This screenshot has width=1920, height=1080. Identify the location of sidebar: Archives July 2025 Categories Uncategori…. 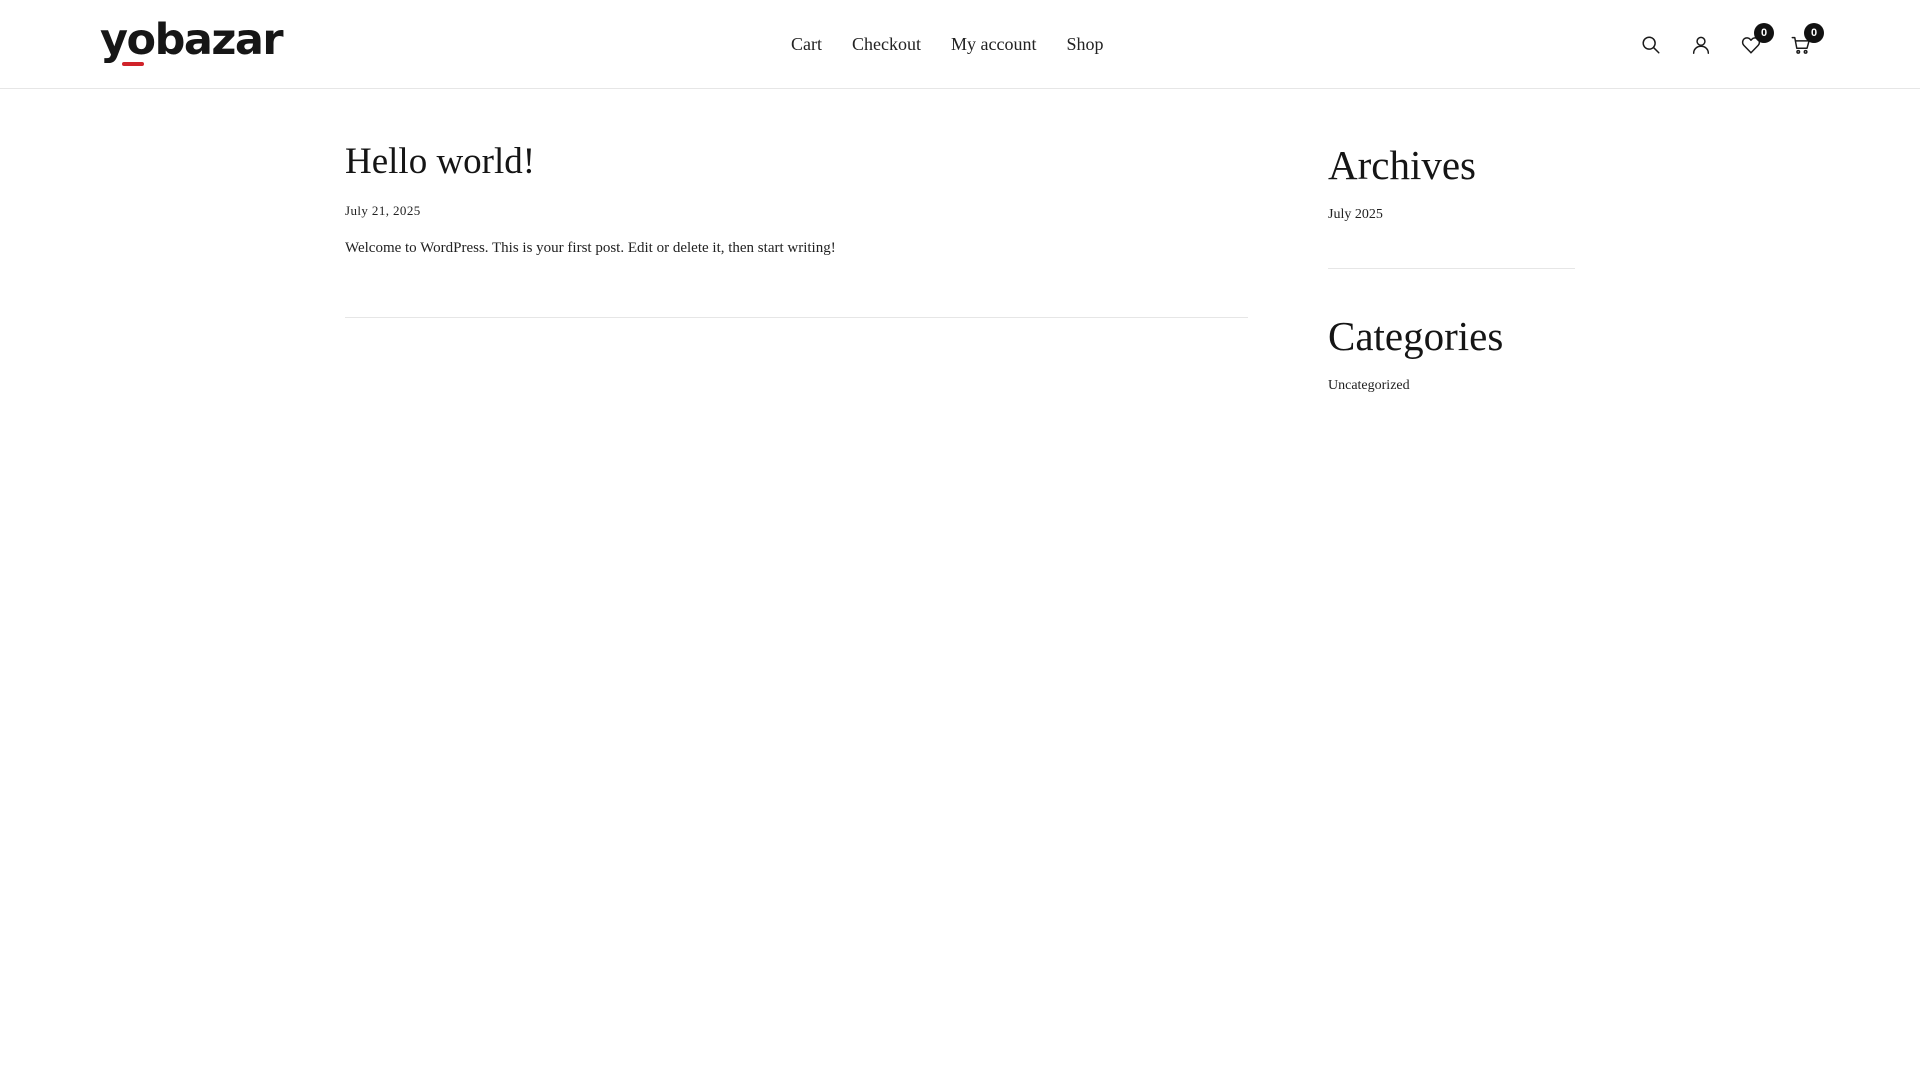
(1451, 267).